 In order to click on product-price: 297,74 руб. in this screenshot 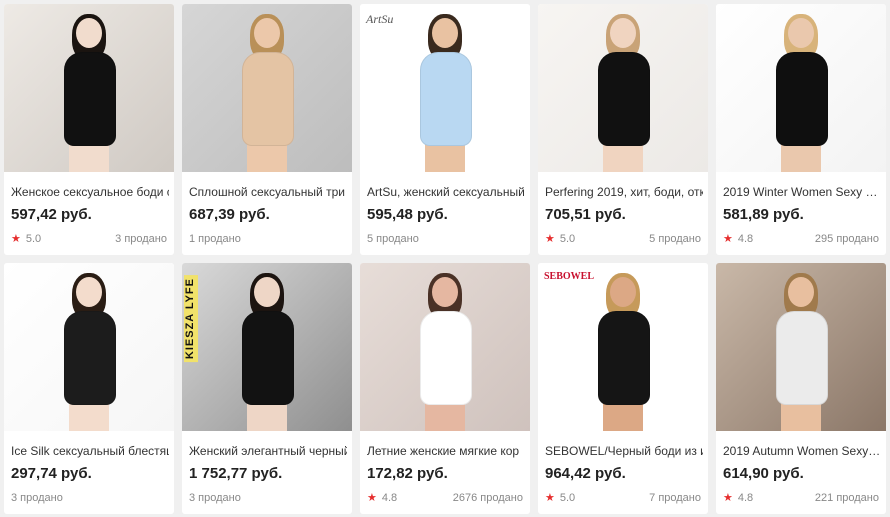, I will do `click(51, 473)`.